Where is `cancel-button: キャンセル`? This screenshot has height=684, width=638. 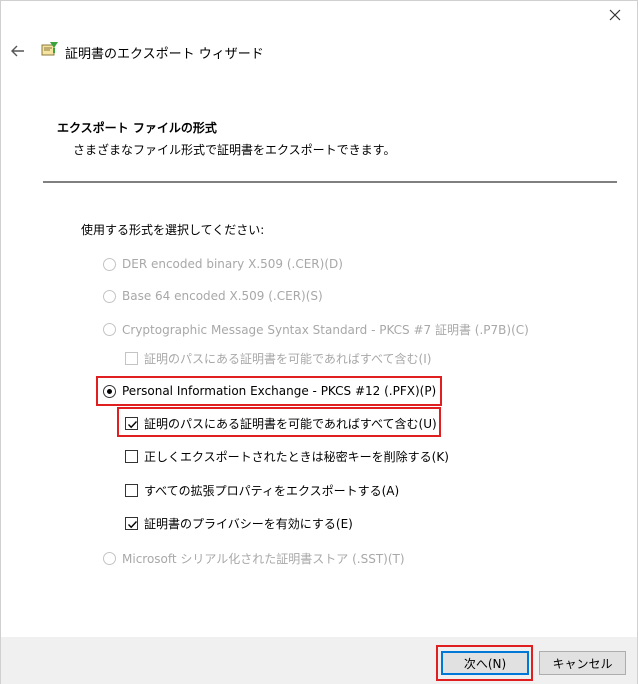 cancel-button: キャンセル is located at coordinates (582, 663).